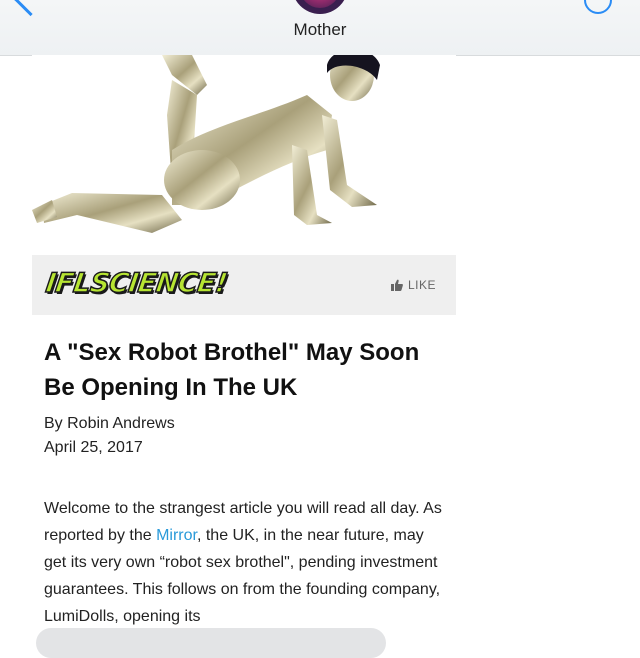 The height and width of the screenshot is (658, 640). I want to click on message-header: Mother, so click(320, 28).